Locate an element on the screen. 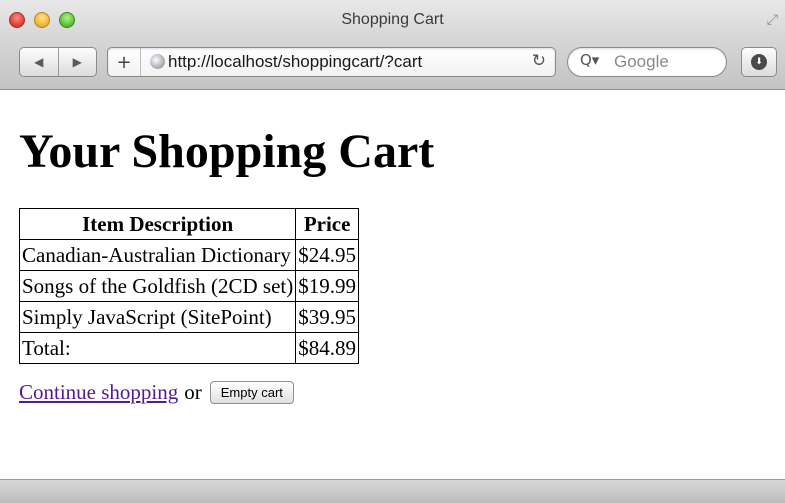 The height and width of the screenshot is (503, 785). status-bar is located at coordinates (392, 491).